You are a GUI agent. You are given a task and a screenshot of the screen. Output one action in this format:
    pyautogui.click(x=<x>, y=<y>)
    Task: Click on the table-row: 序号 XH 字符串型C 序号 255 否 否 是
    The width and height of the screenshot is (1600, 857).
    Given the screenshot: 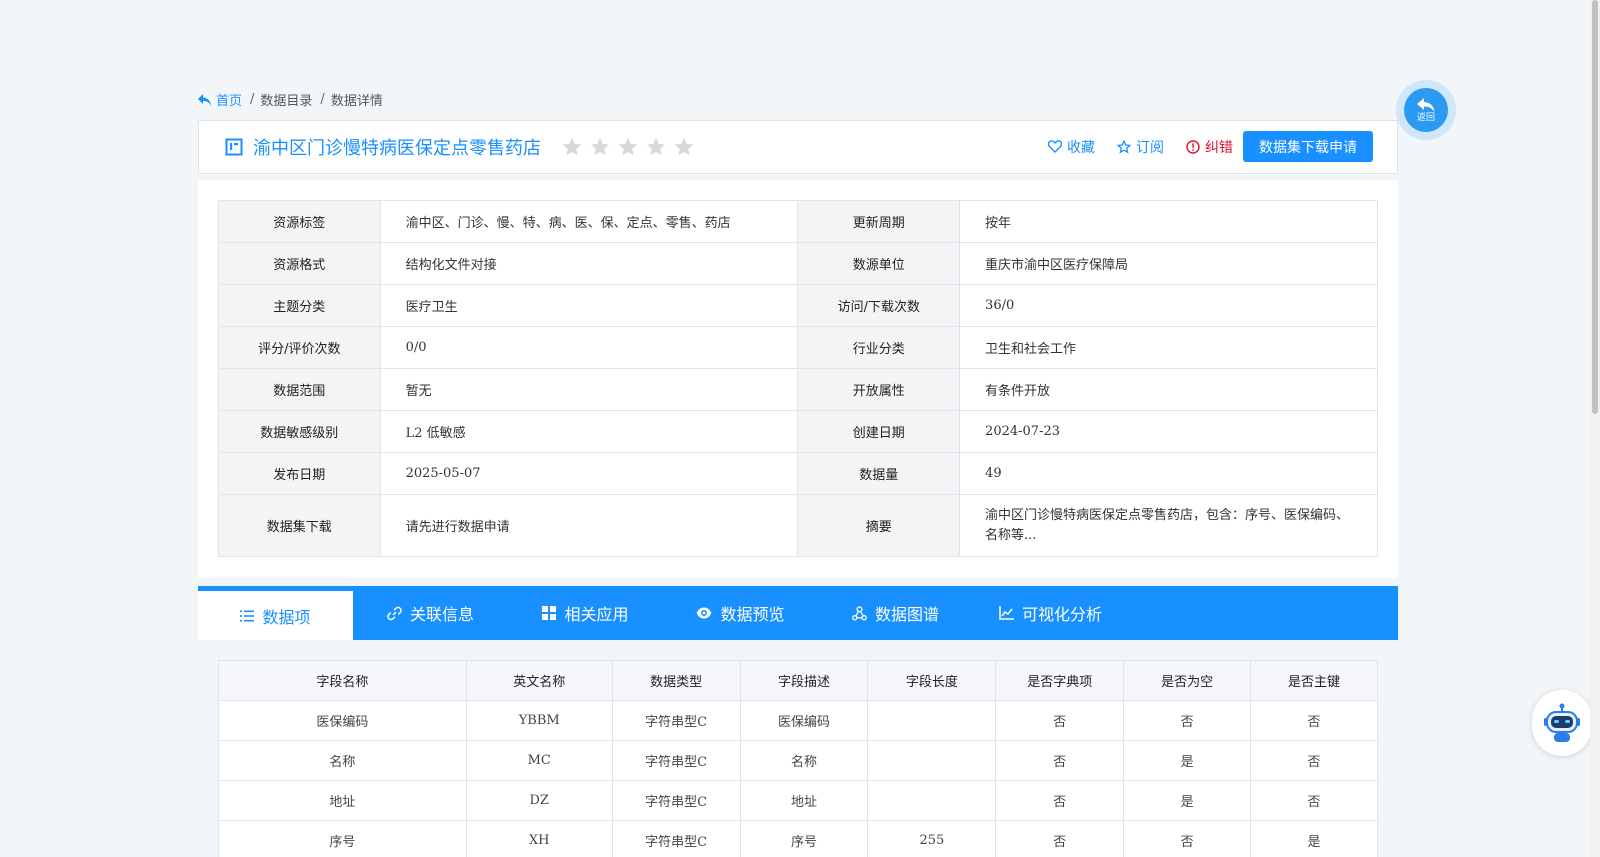 What is the action you would take?
    pyautogui.click(x=798, y=838)
    